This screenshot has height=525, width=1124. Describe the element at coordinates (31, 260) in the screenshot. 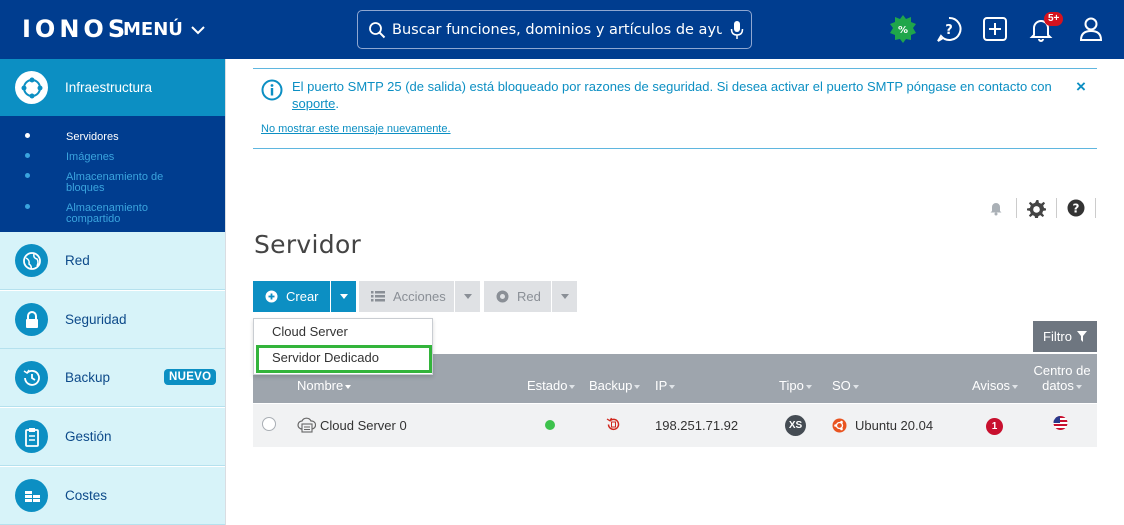

I see `globe-icon` at that location.